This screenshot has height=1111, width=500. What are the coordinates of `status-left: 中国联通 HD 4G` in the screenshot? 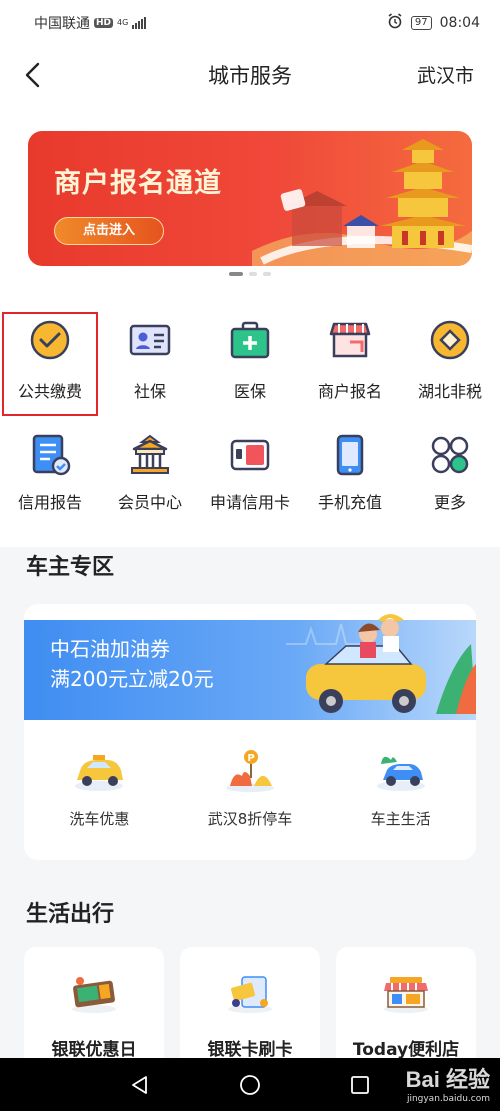 It's located at (90, 23).